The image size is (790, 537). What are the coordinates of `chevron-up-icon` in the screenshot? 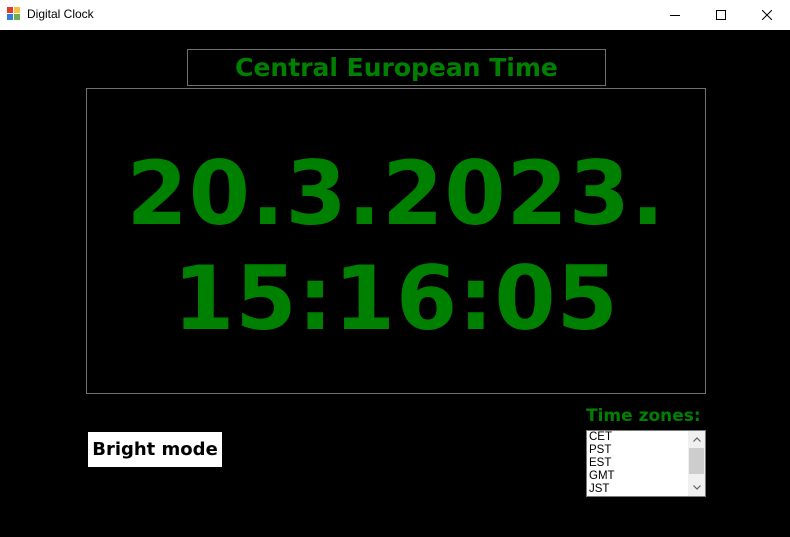 It's located at (696, 439).